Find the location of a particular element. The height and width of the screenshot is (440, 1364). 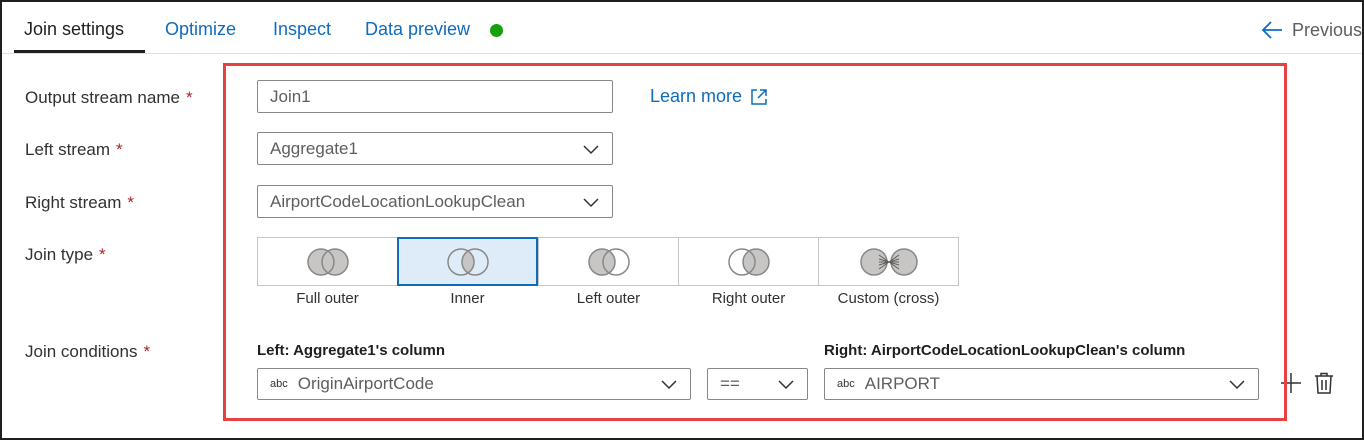

learn-more-link: Learn more is located at coordinates (709, 96).